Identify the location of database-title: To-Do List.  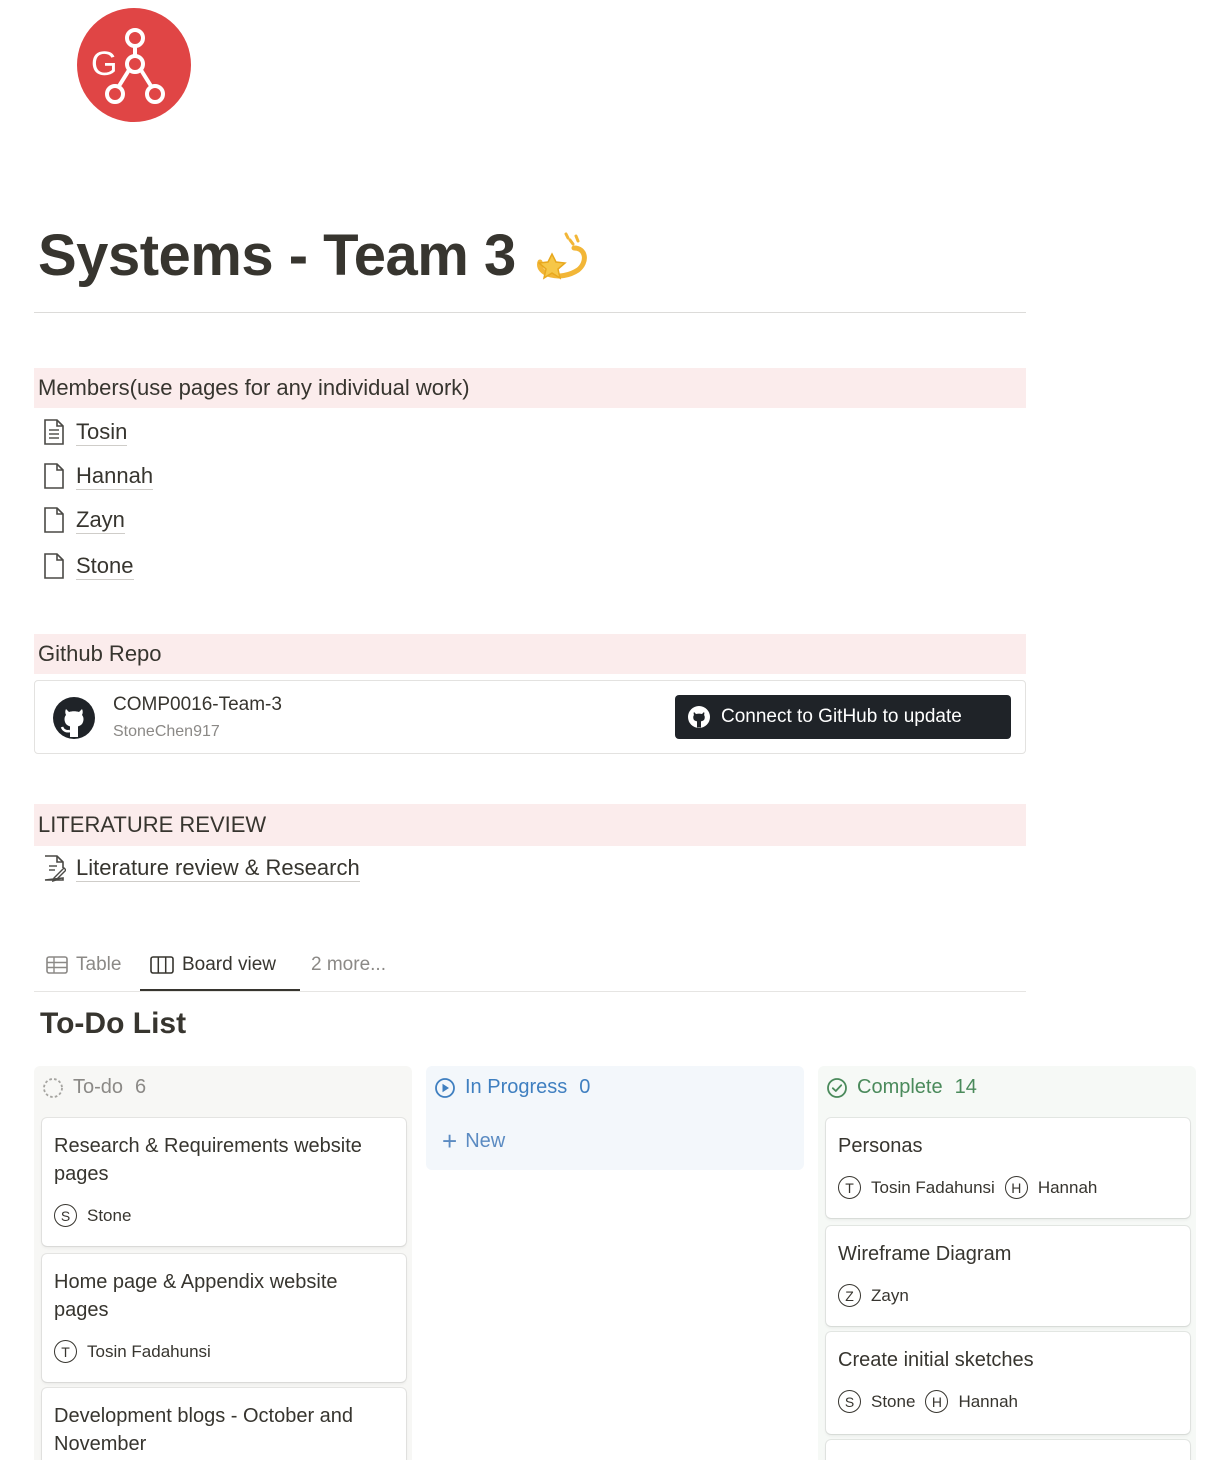
(113, 1023).